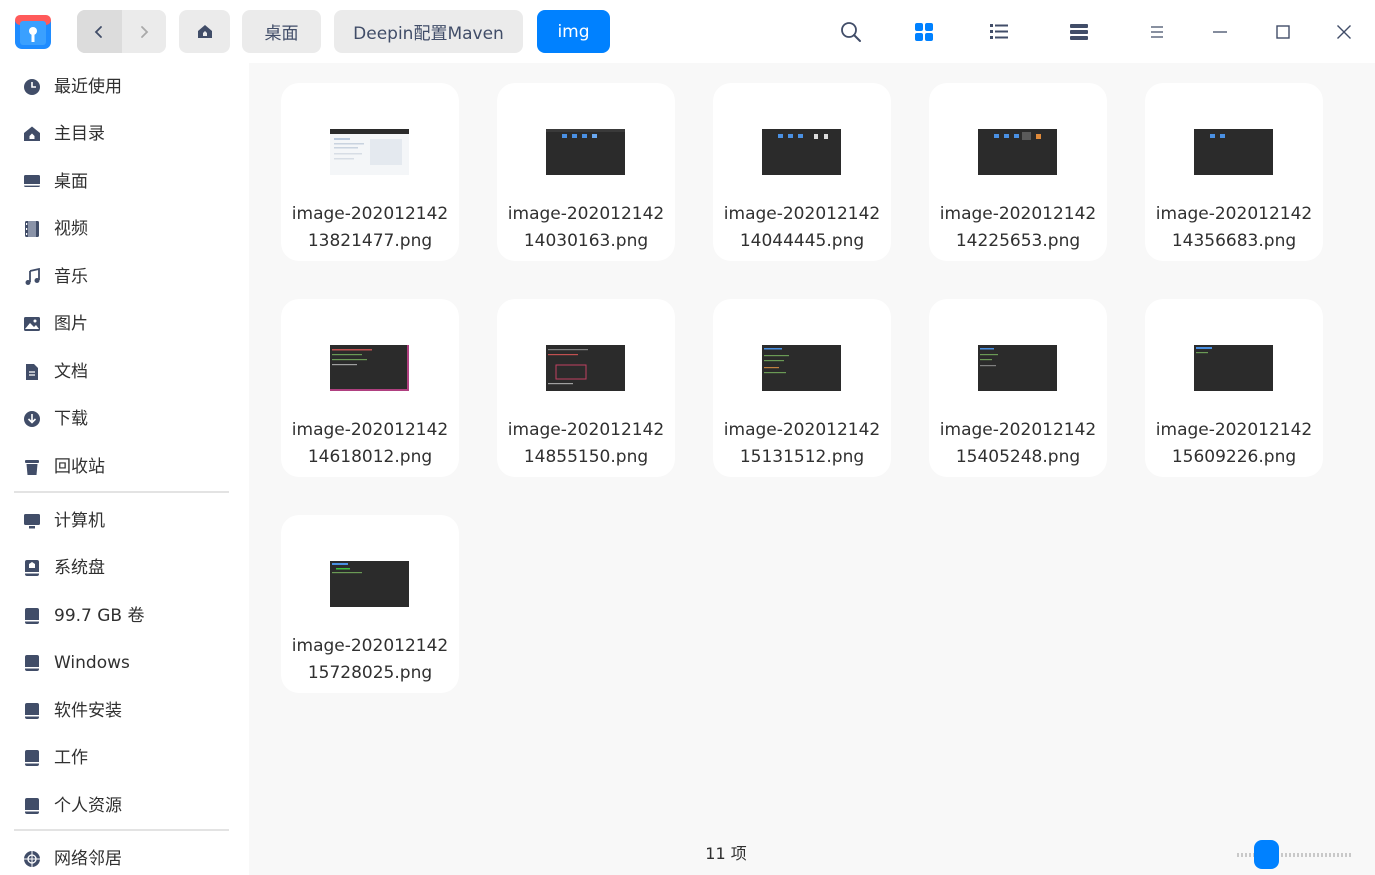 Image resolution: width=1375 pixels, height=875 pixels. Describe the element at coordinates (1079, 32) in the screenshot. I see `detail-view-button` at that location.